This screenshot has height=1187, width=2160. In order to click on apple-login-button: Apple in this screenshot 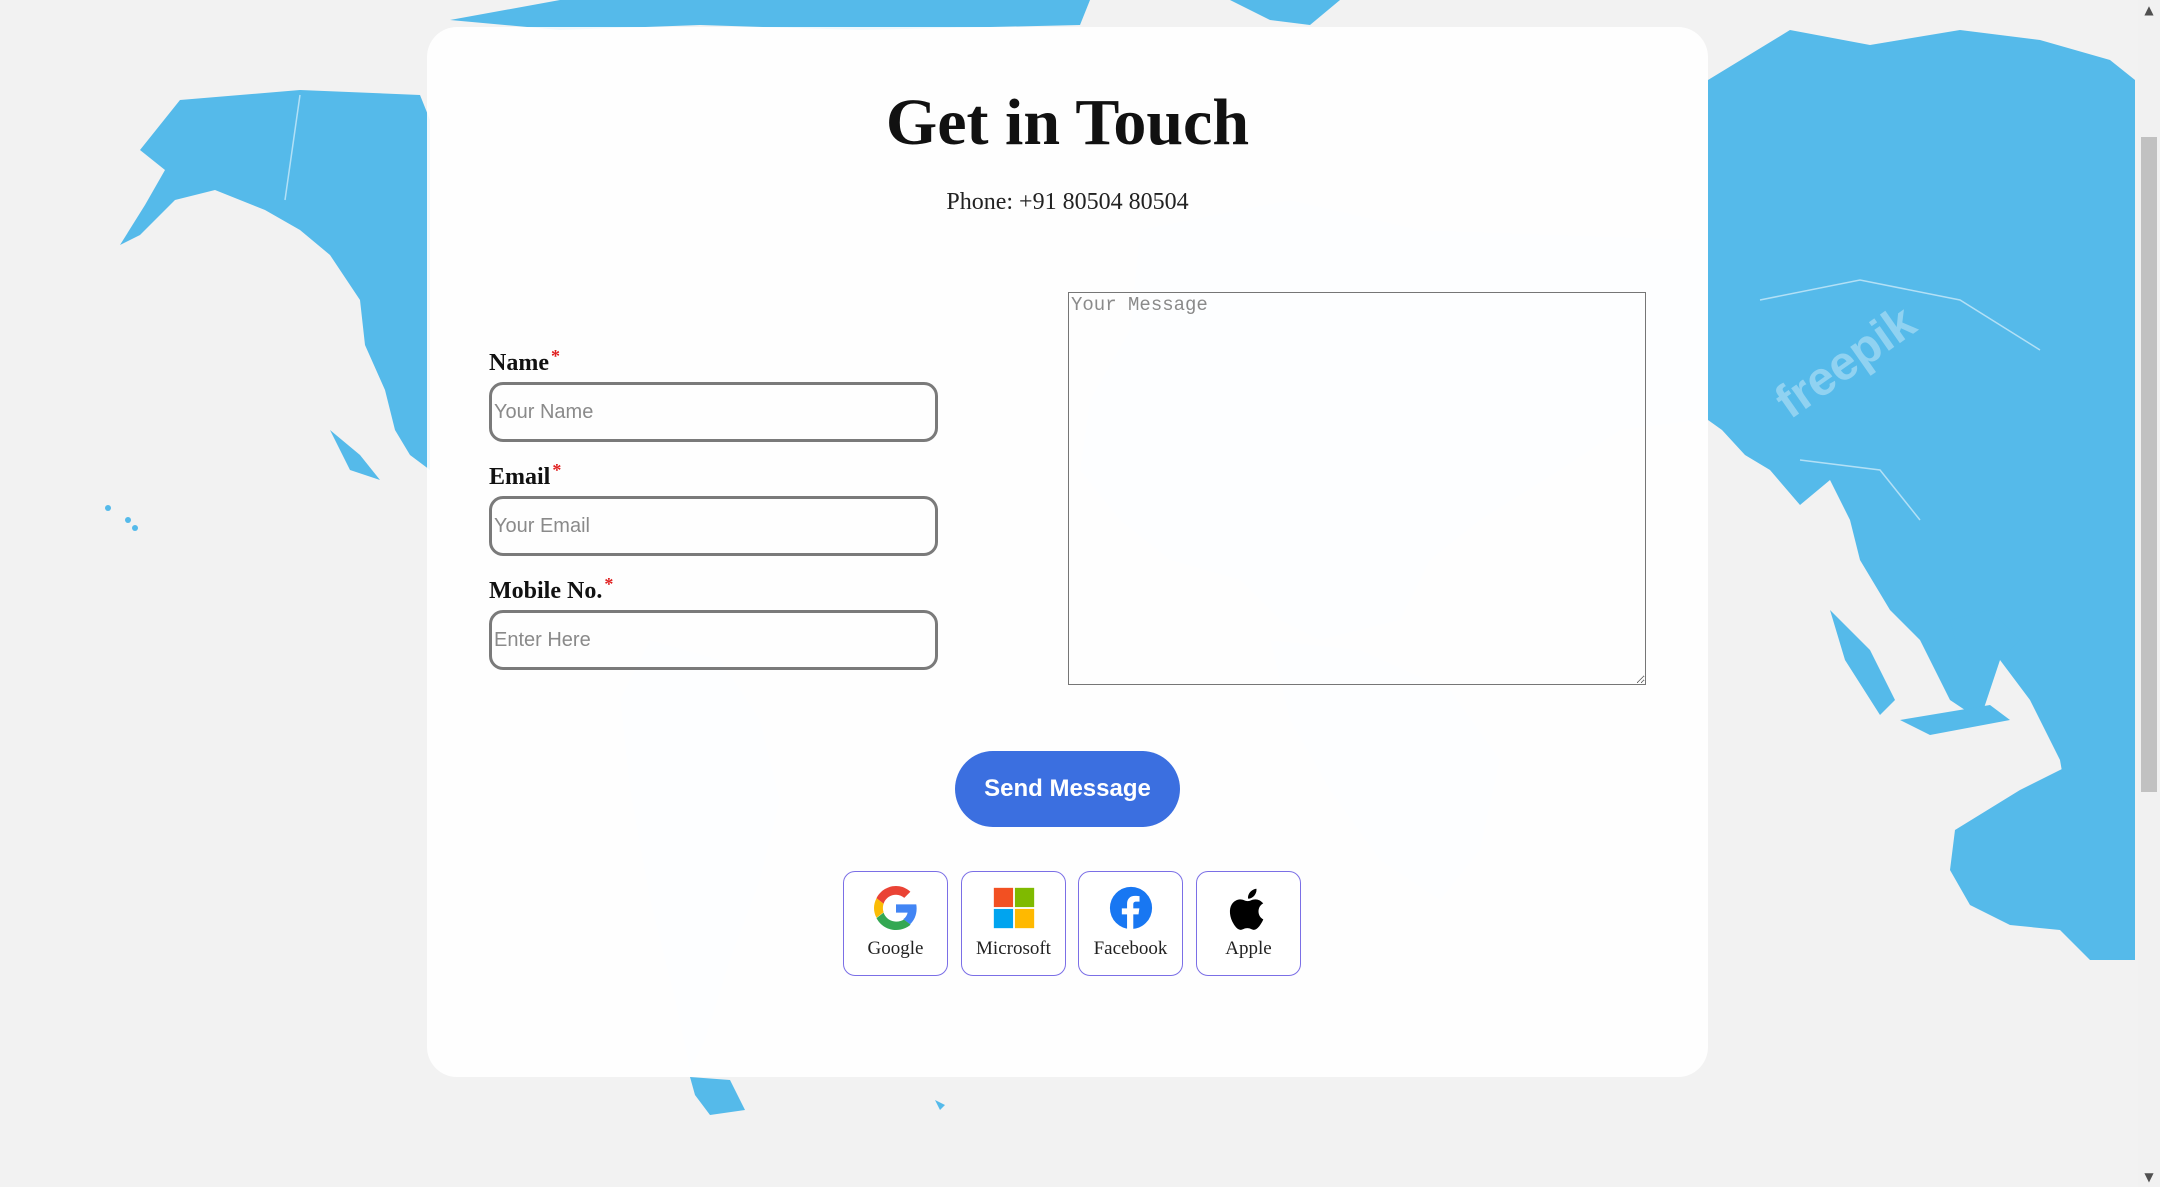, I will do `click(1248, 923)`.